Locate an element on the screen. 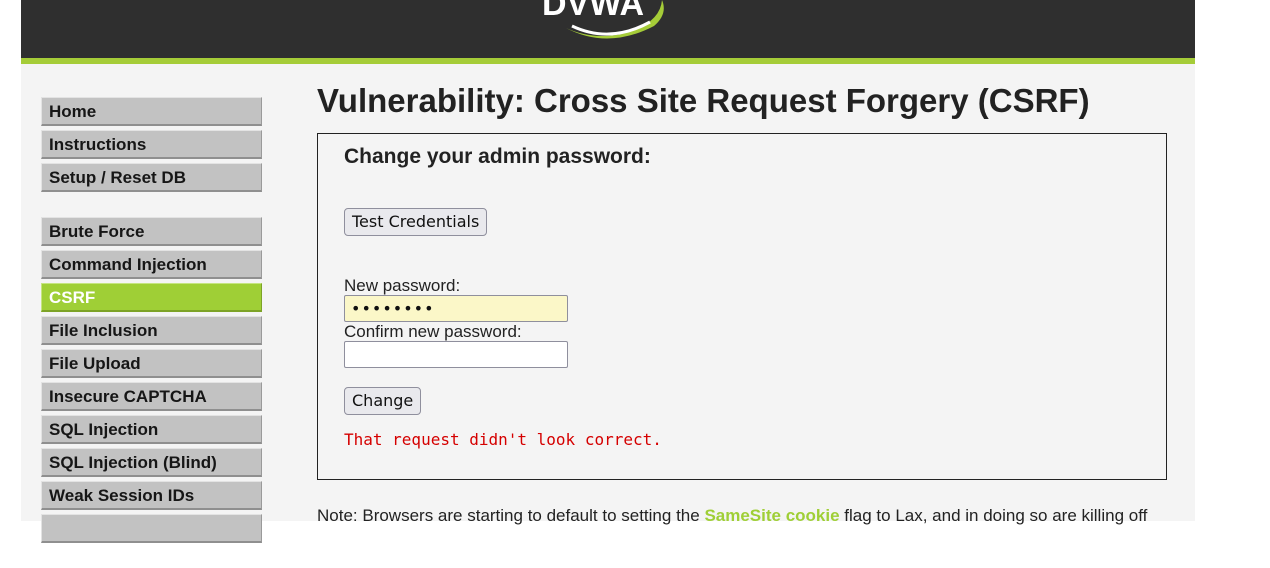 This screenshot has height=568, width=1270. sidebar-item-insecure-captcha: Insecure CAPTCHA is located at coordinates (151, 396).